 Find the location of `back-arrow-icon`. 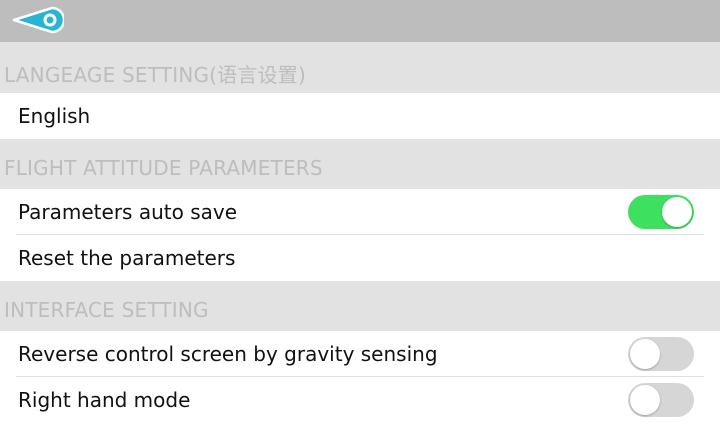

back-arrow-icon is located at coordinates (38, 20).